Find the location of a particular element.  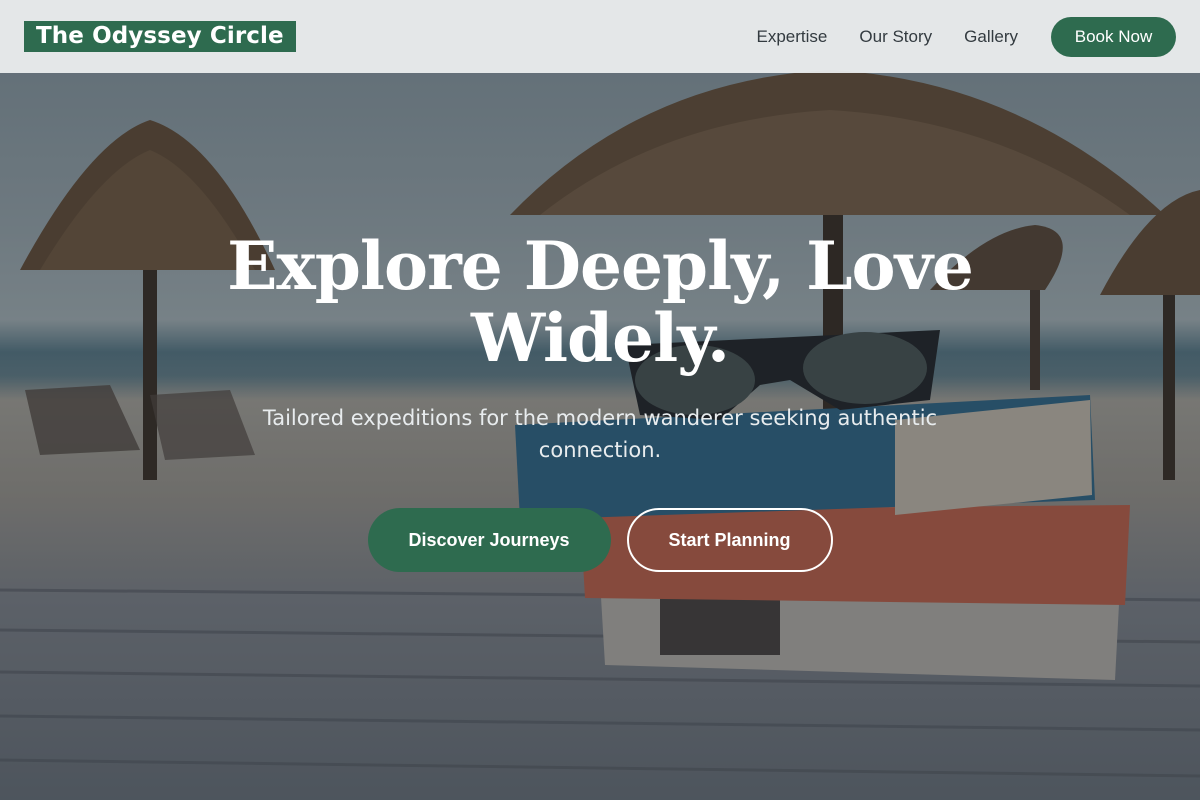

discover-journeys-button: Discover Journeys is located at coordinates (489, 540).